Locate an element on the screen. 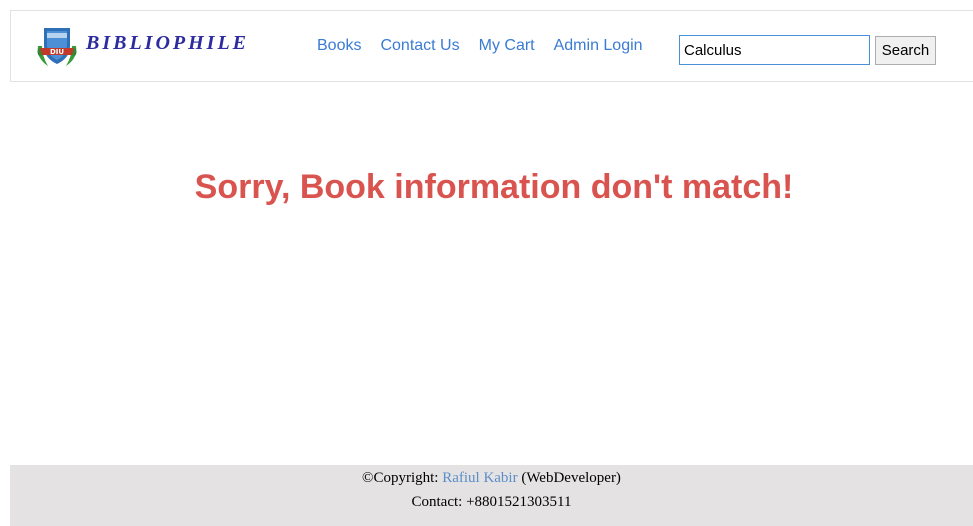  nav-menu: Books Contact Us My Cart Admin Login is located at coordinates (489, 46).